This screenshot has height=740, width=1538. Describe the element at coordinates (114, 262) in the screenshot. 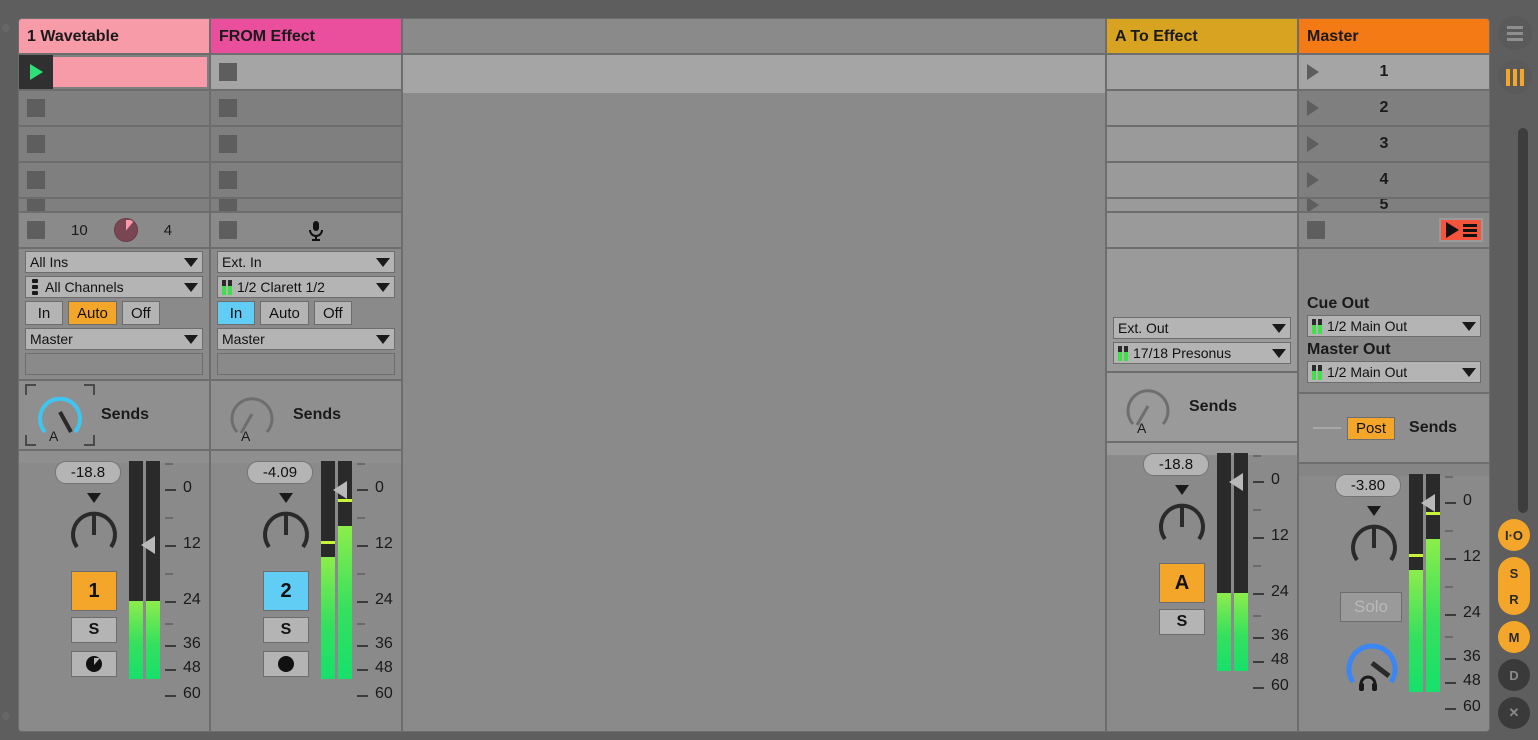

I see `input-type-dropdown-1: All Ins` at that location.